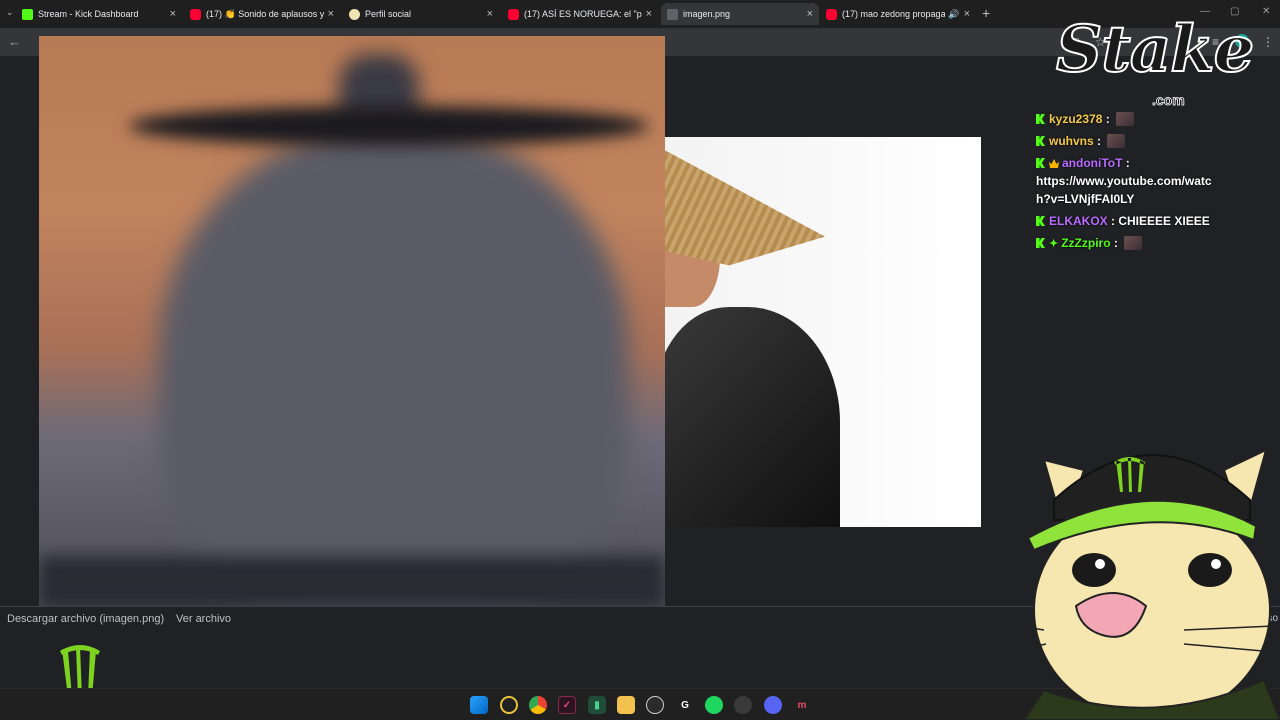  I want to click on cam-hat-brim, so click(389, 126).